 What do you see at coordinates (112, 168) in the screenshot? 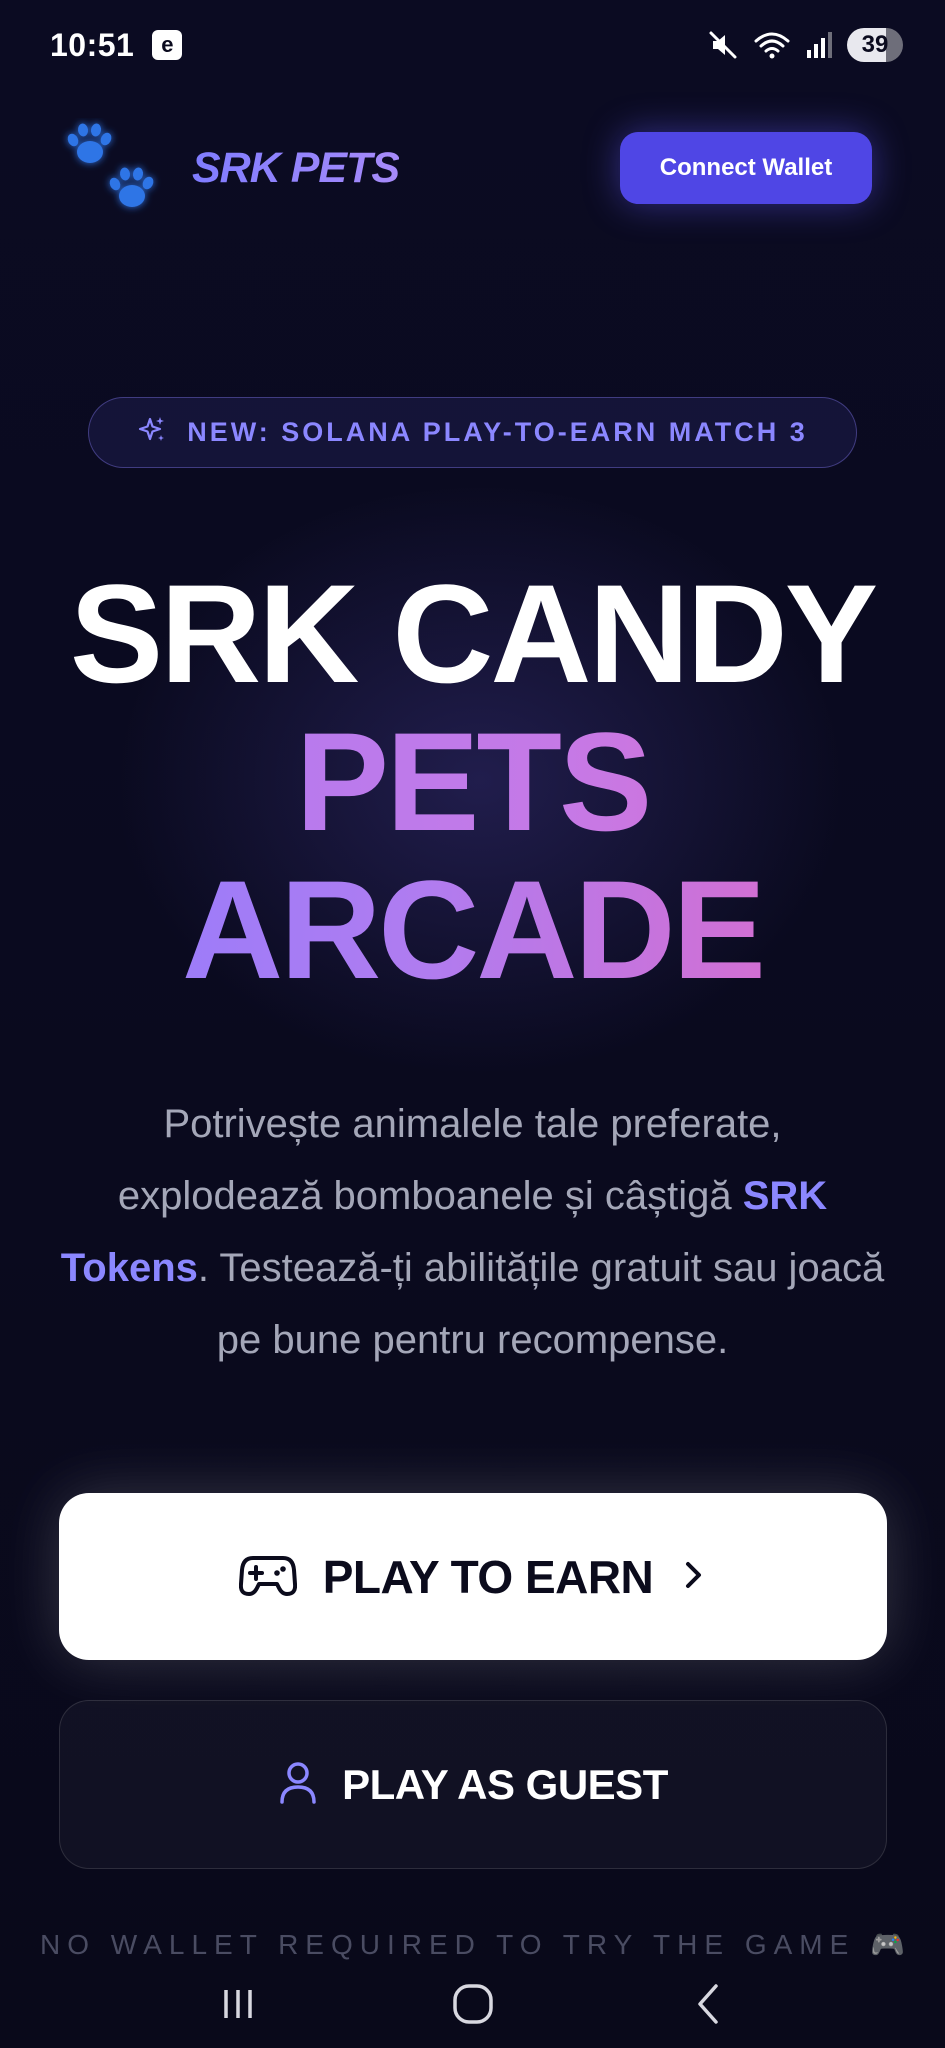
I see `paw-icon` at bounding box center [112, 168].